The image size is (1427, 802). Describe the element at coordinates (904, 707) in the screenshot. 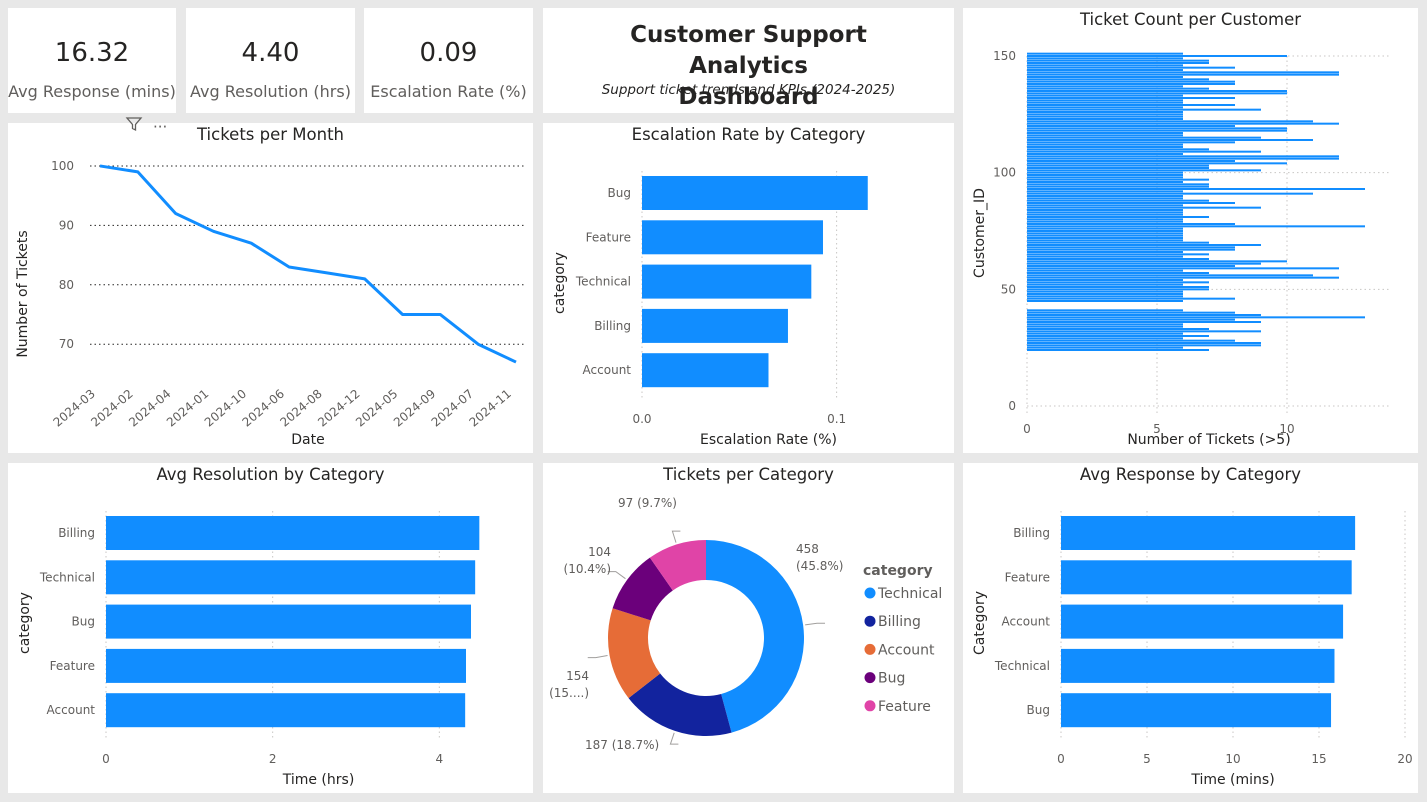

I see `legend-label: Feature` at that location.